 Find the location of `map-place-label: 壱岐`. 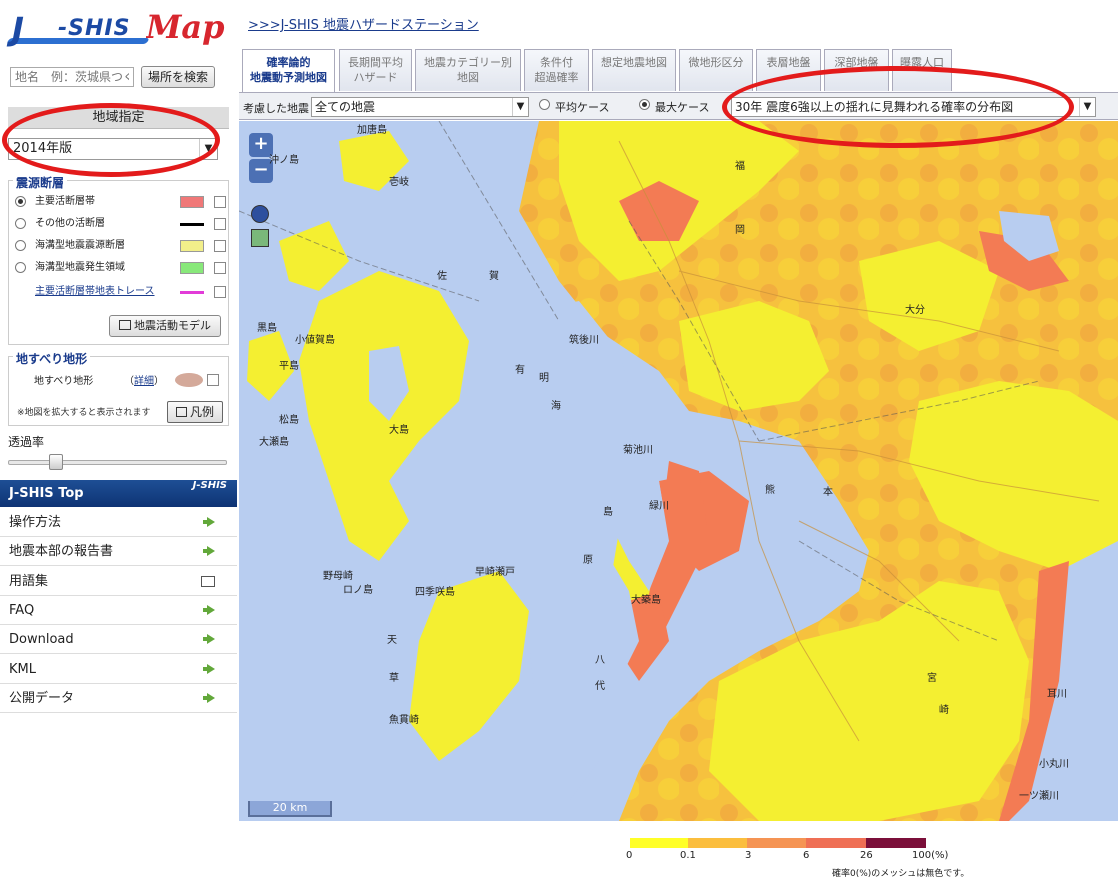

map-place-label: 壱岐 is located at coordinates (399, 182).